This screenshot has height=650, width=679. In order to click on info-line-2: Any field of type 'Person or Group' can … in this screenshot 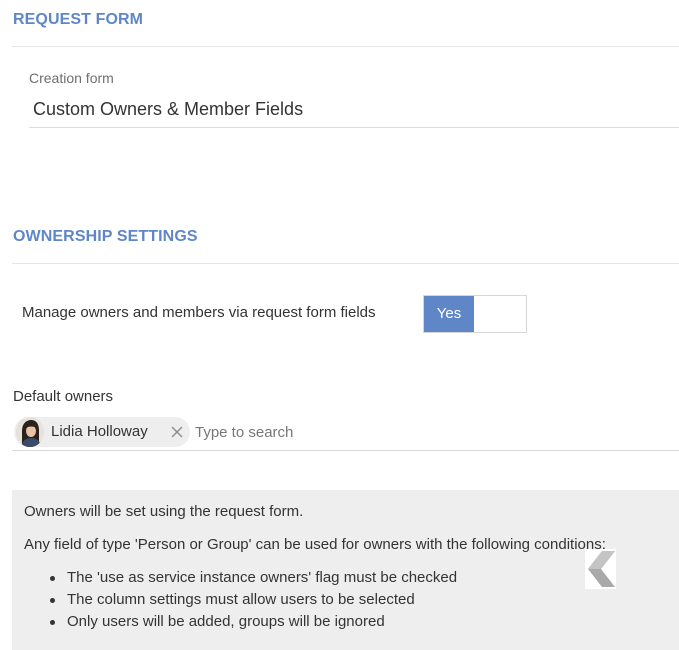, I will do `click(315, 544)`.